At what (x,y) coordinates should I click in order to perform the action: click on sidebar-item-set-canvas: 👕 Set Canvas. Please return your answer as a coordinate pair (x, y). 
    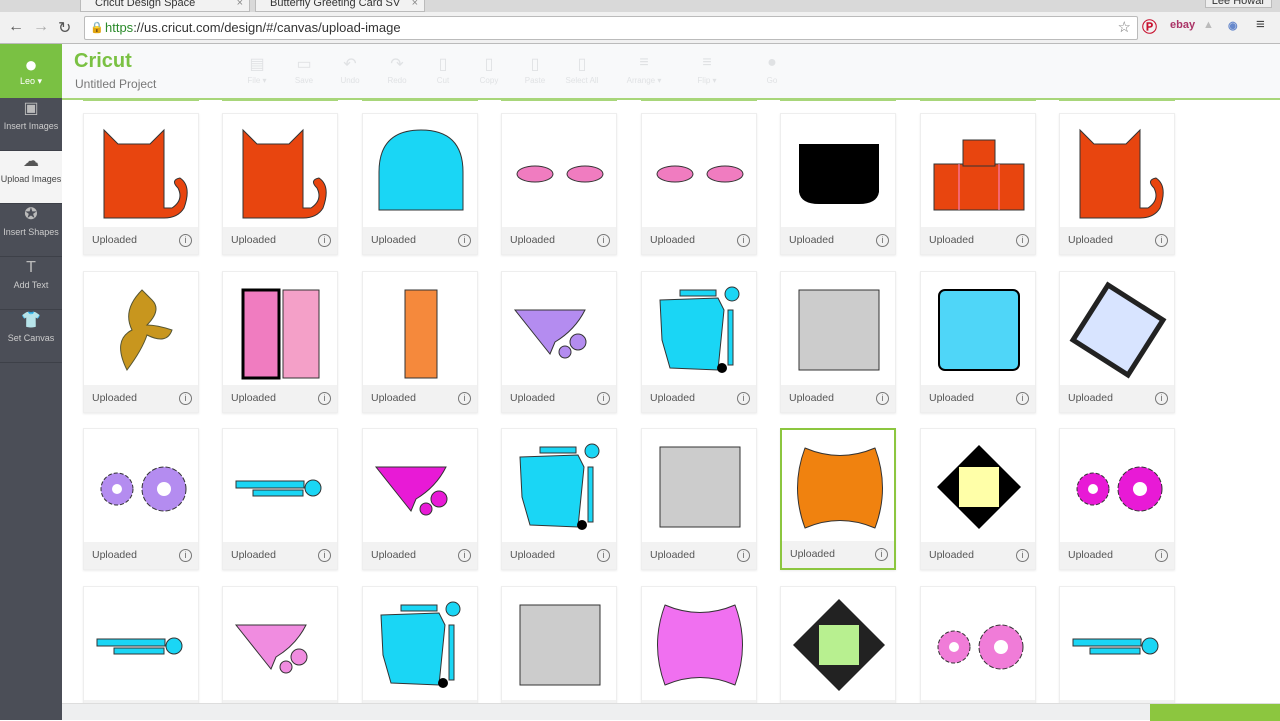
    Looking at the image, I should click on (31, 336).